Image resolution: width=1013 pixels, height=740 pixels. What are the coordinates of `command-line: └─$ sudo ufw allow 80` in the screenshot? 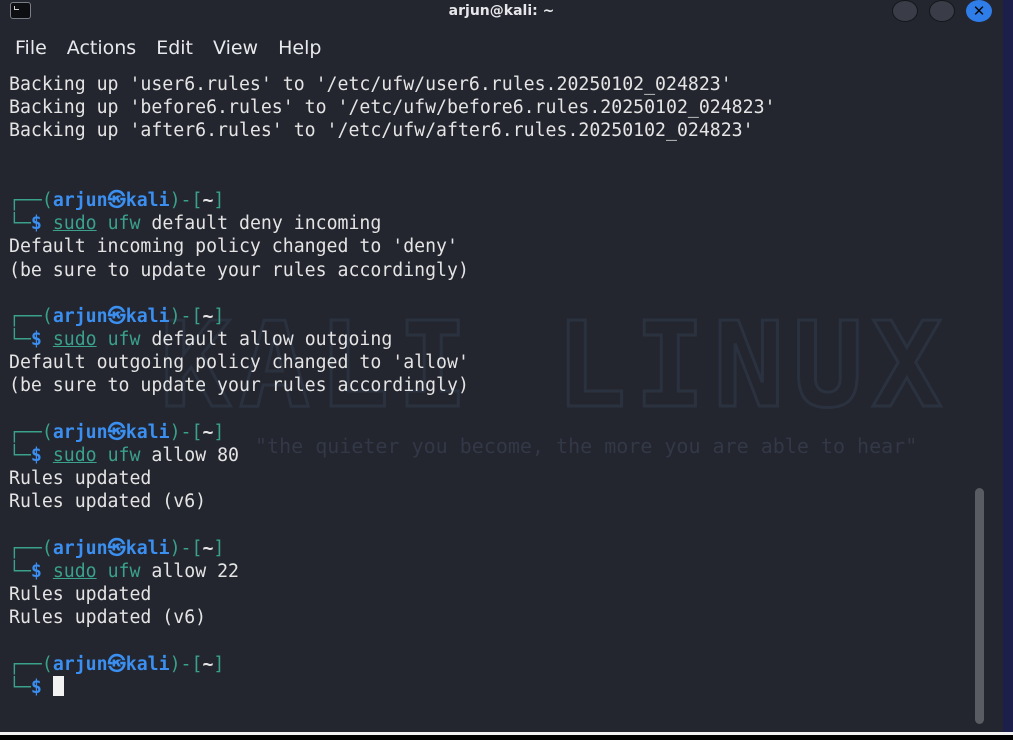 It's located at (494, 455).